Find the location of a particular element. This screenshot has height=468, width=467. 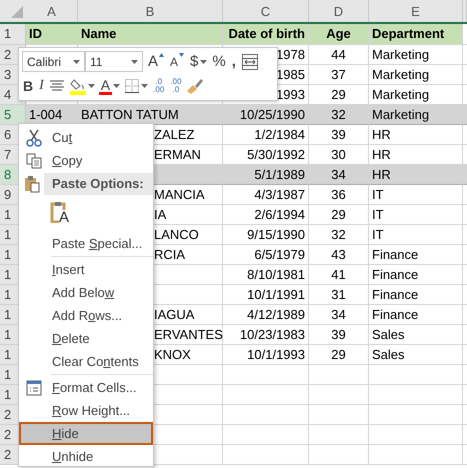

paste-options-heading: Paste Options: is located at coordinates (98, 183).